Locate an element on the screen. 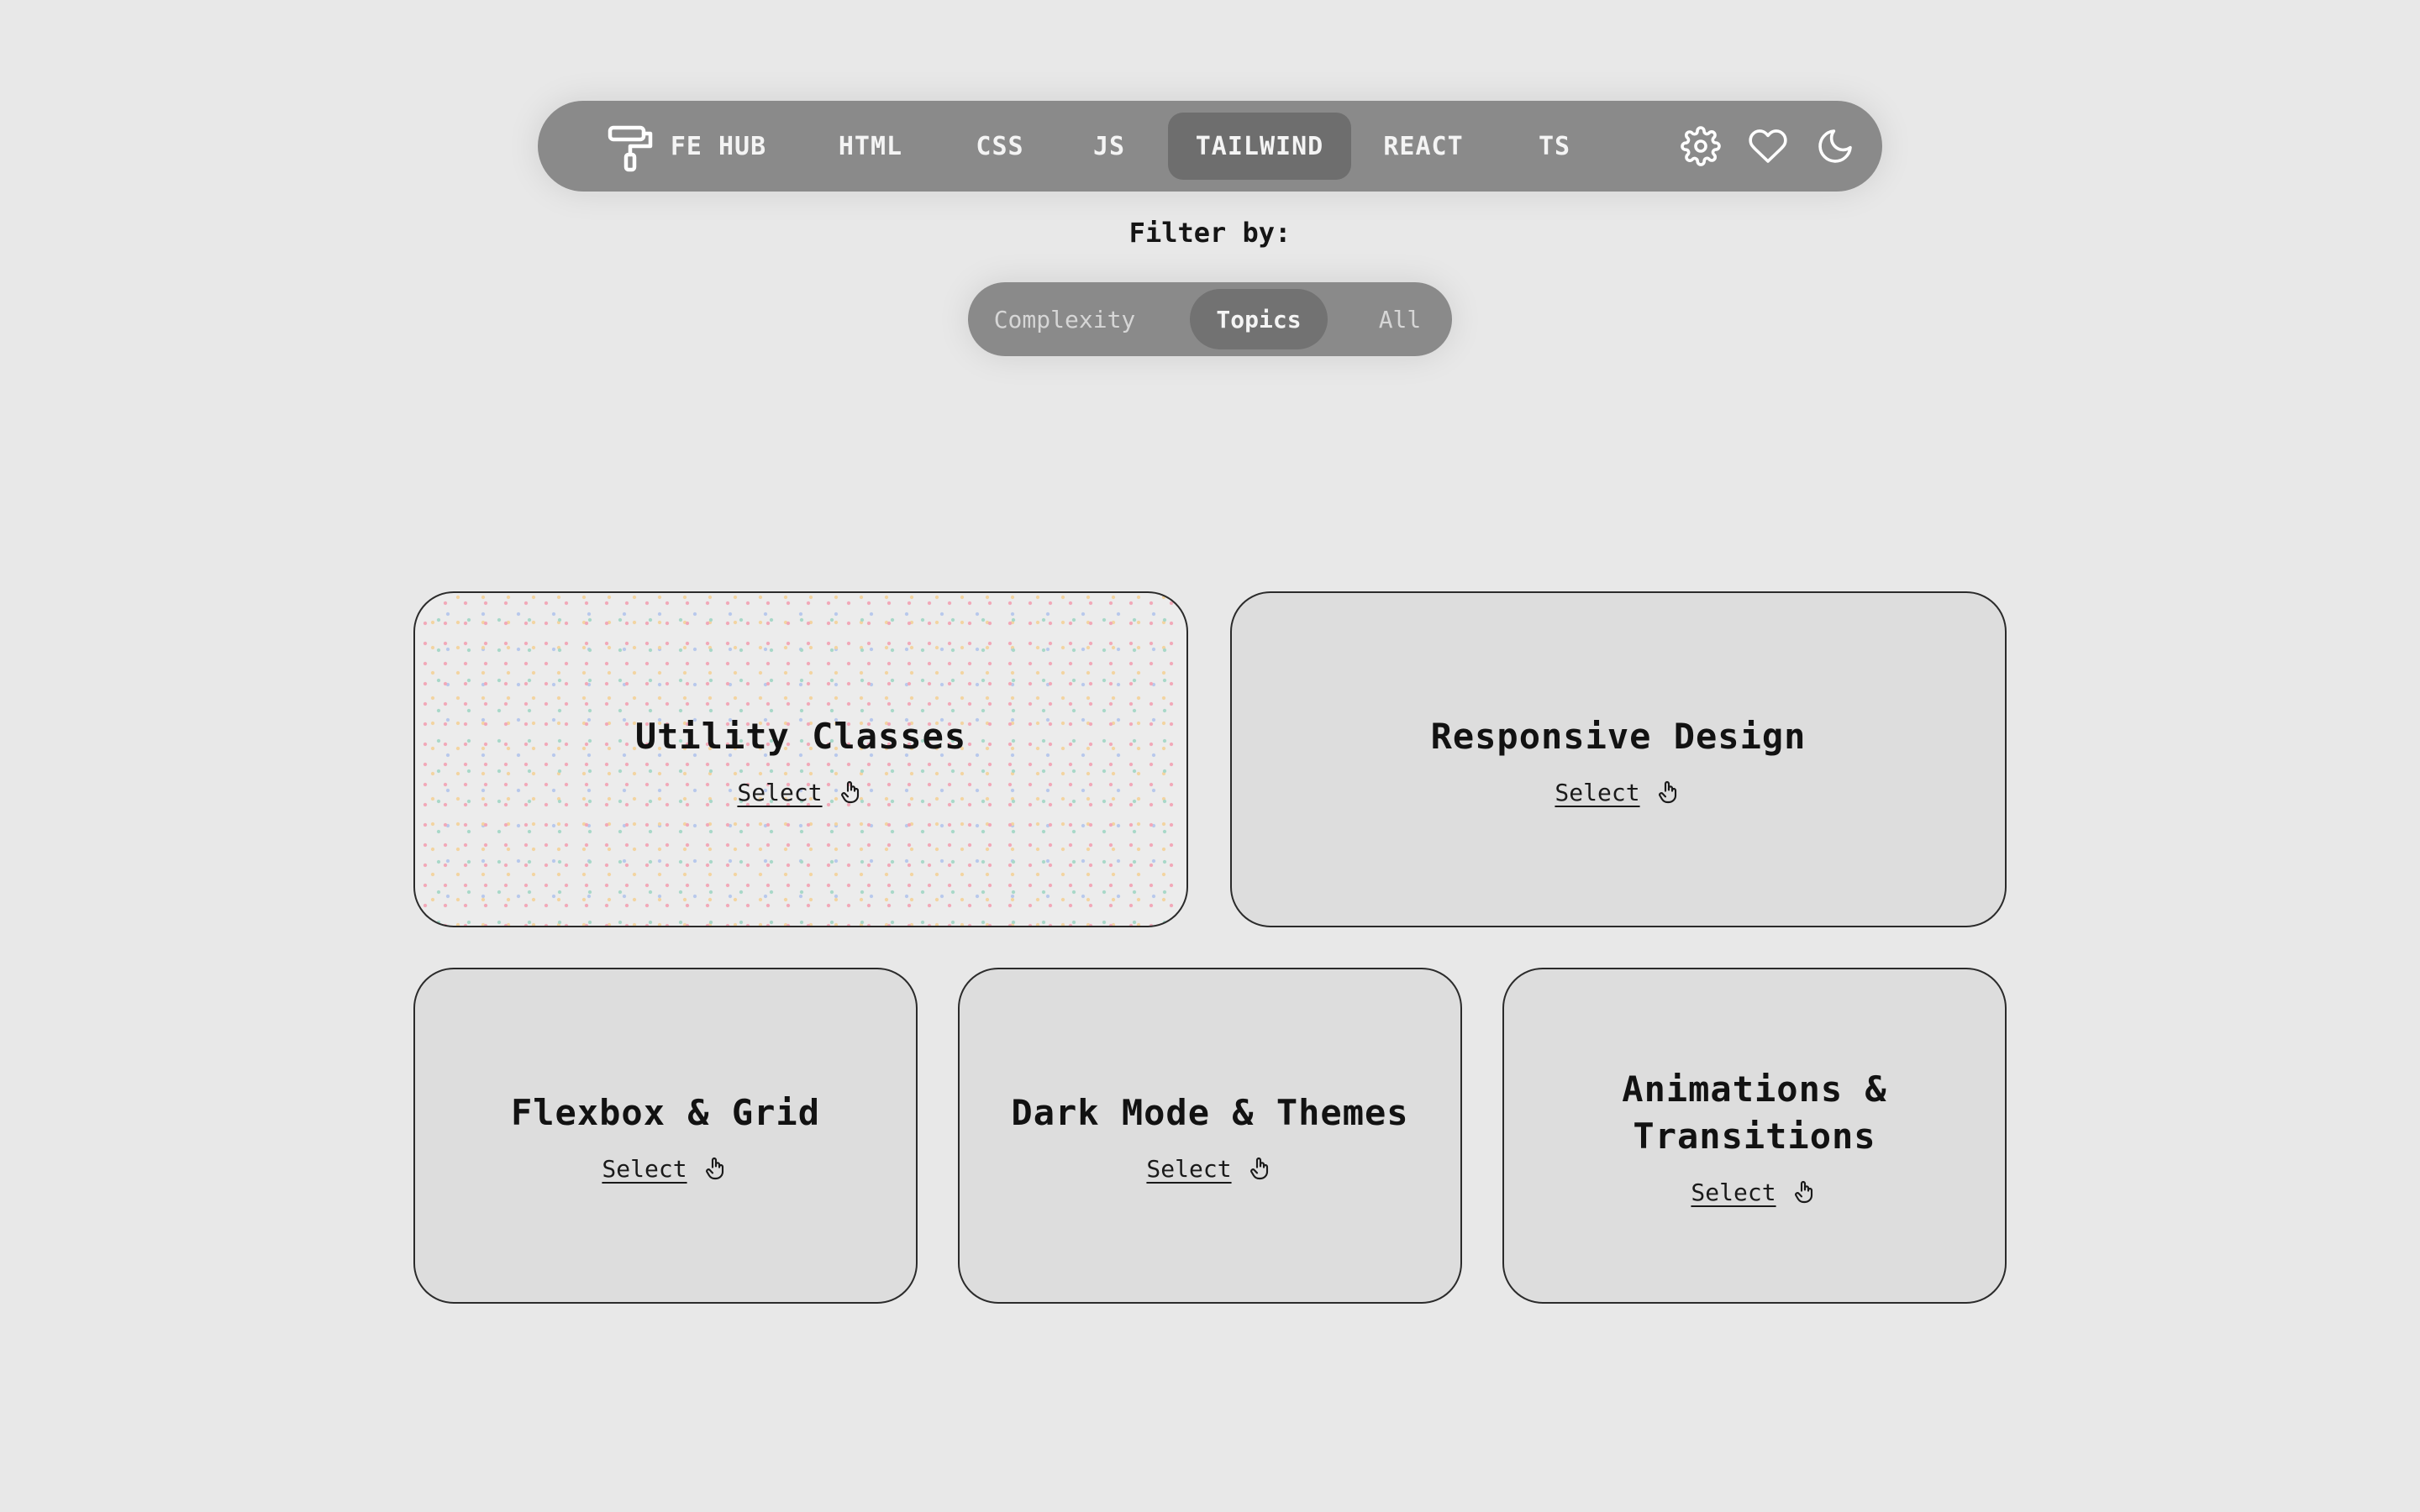 The image size is (2420, 1512). topic-card-animations-transitions: Animations & Transitions Select is located at coordinates (1754, 1136).